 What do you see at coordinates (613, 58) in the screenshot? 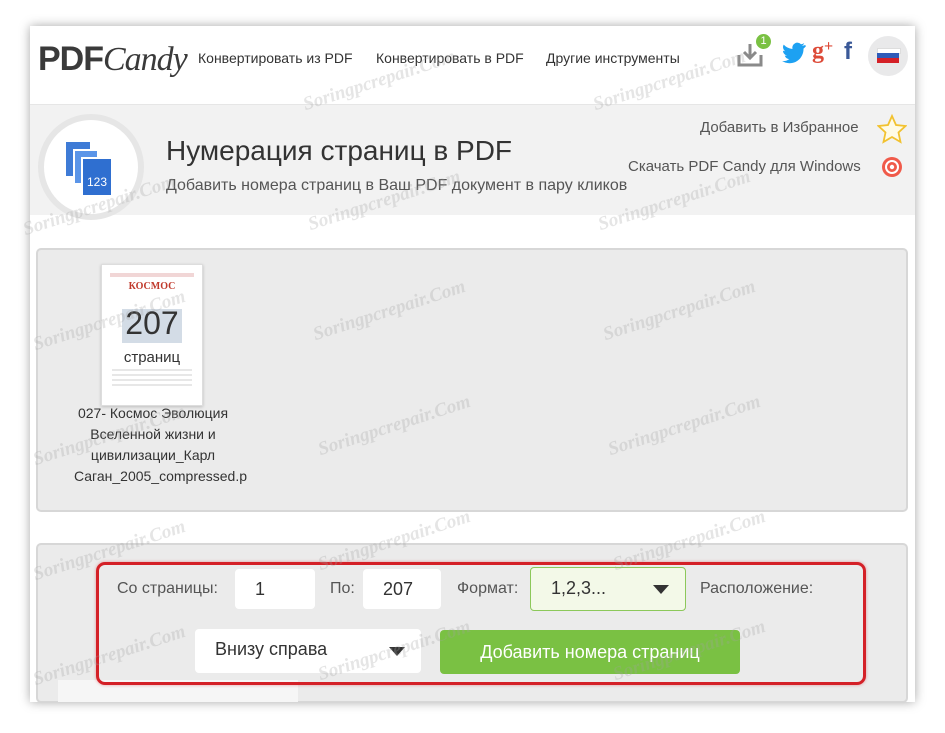
I see `nav-other-tools: Другие инструменты` at bounding box center [613, 58].